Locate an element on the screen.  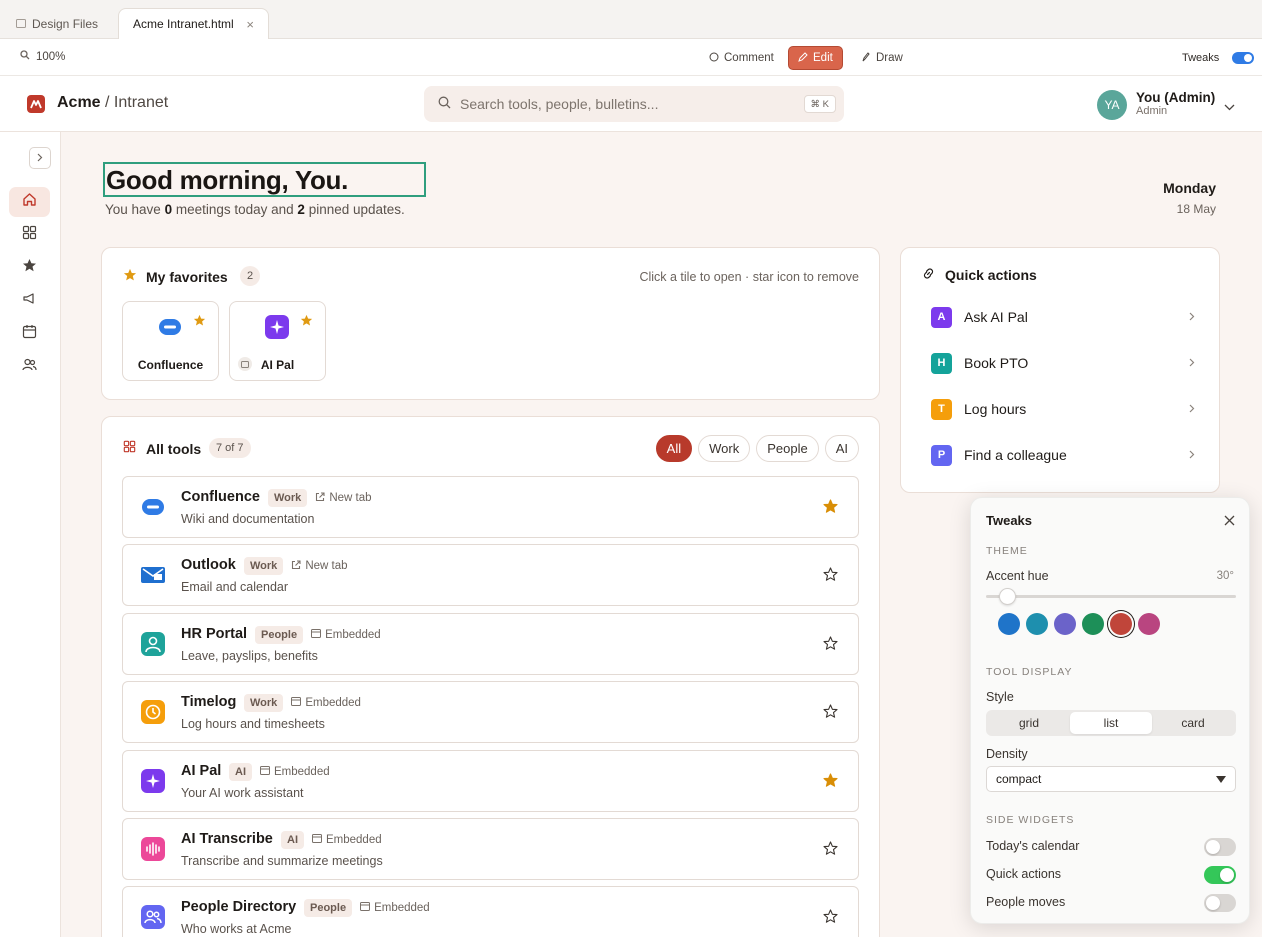
global-search: ⌘ K is located at coordinates (634, 104).